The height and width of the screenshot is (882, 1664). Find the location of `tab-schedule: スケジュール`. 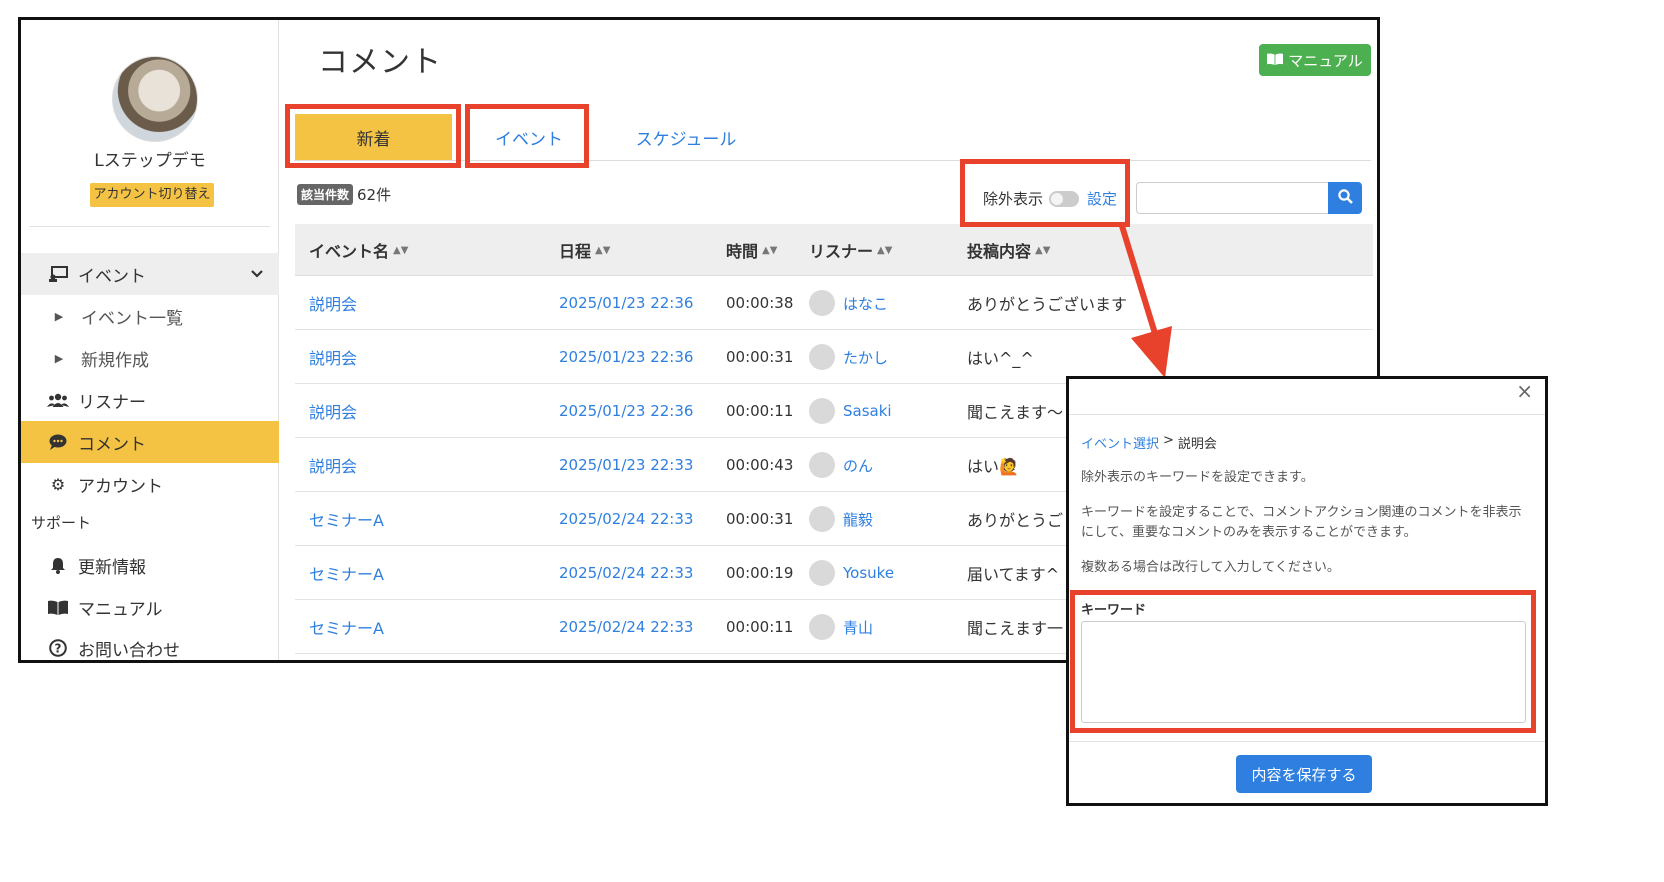

tab-schedule: スケジュール is located at coordinates (686, 137).